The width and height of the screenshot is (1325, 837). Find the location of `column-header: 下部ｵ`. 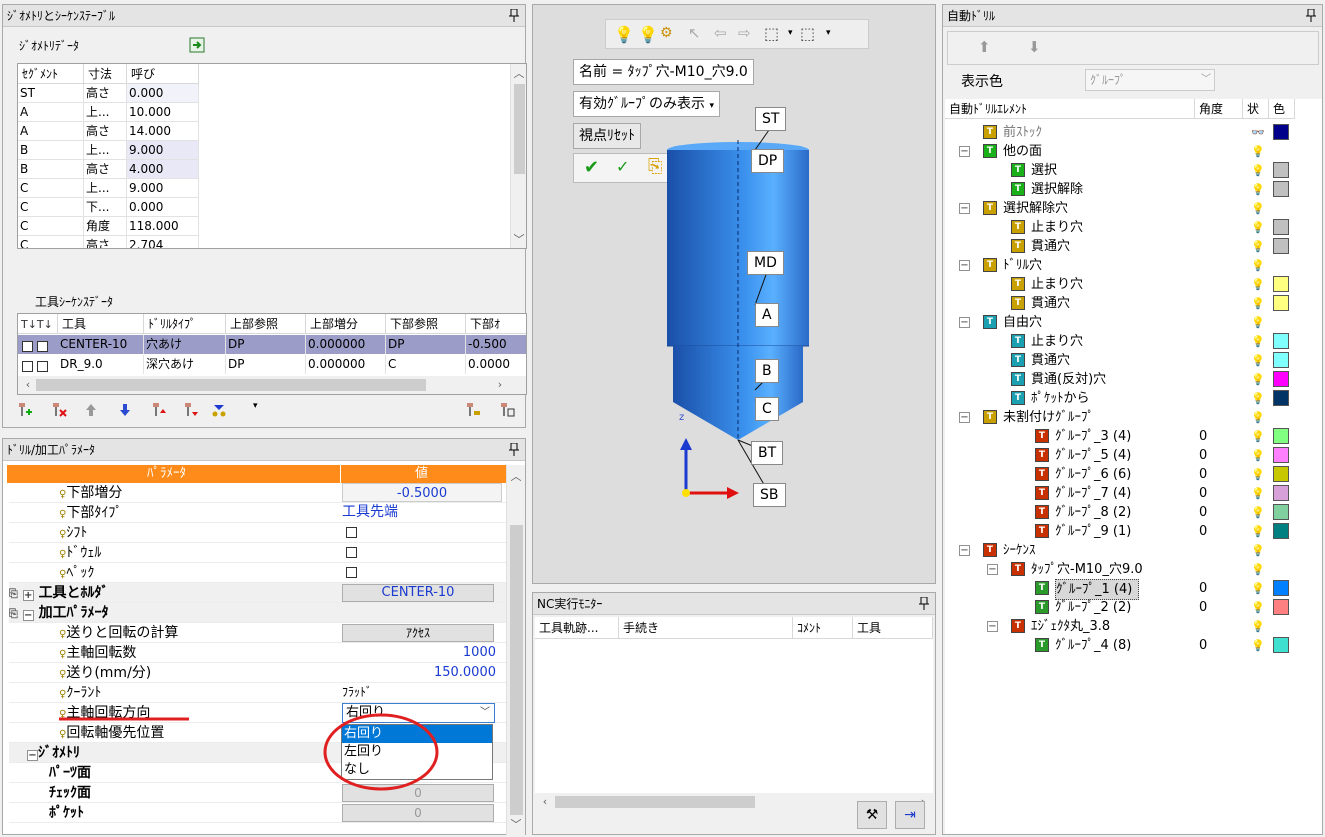

column-header: 下部ｵ is located at coordinates (496, 324).